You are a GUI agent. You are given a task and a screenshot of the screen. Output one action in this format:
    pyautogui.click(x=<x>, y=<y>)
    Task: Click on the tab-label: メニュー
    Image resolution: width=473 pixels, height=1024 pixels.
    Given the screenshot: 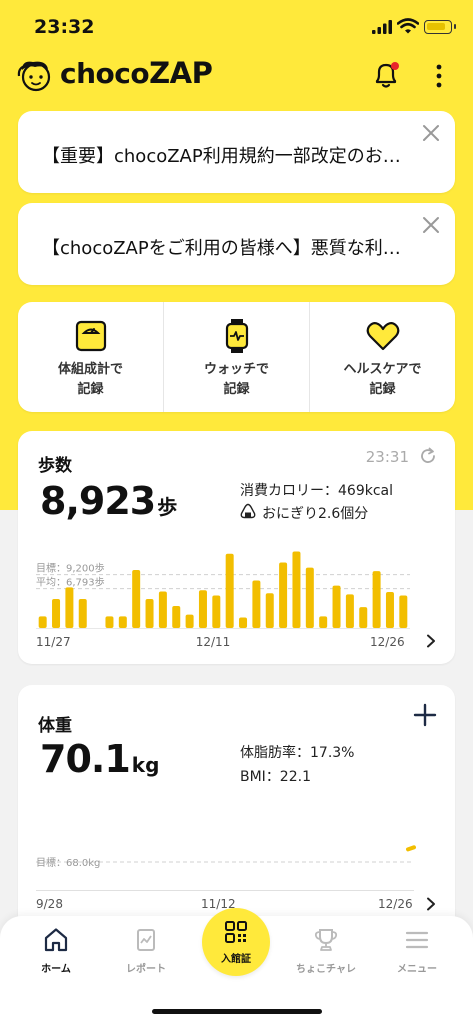 What is the action you would take?
    pyautogui.click(x=417, y=969)
    